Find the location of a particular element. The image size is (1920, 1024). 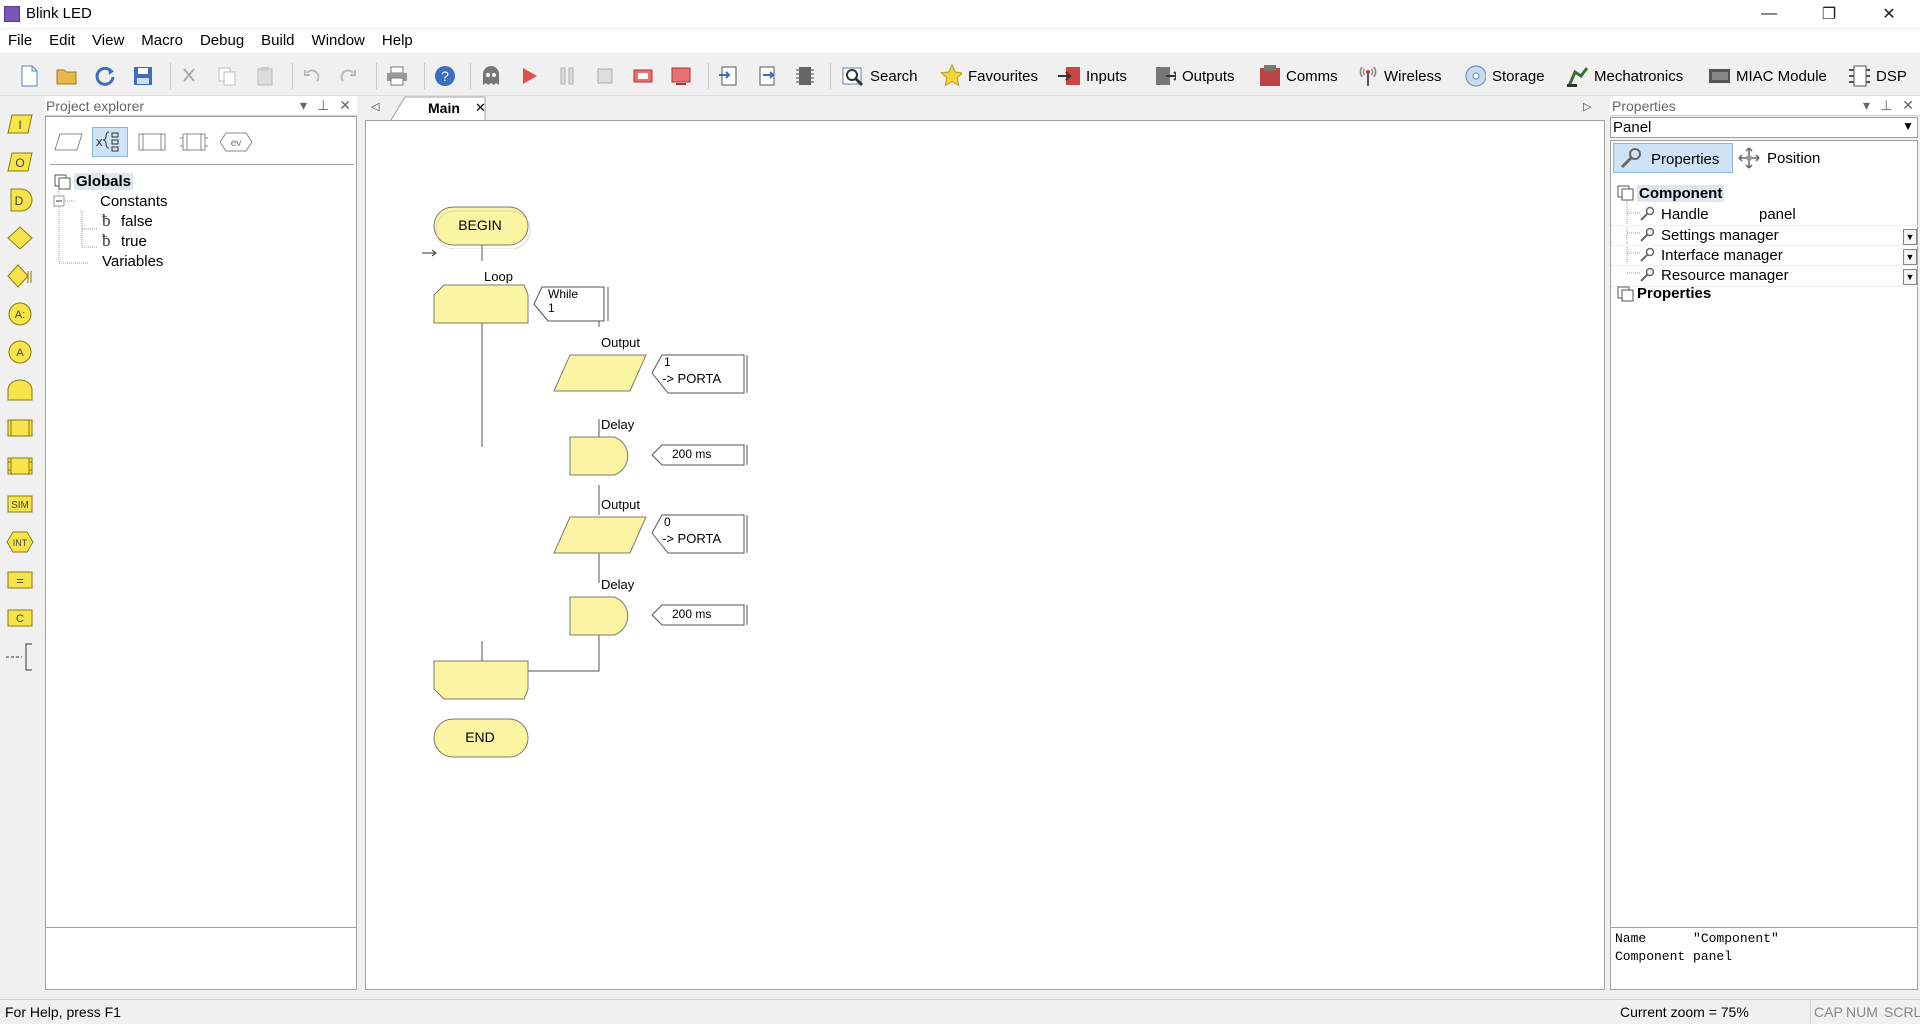

paste-icon is located at coordinates (265, 76).